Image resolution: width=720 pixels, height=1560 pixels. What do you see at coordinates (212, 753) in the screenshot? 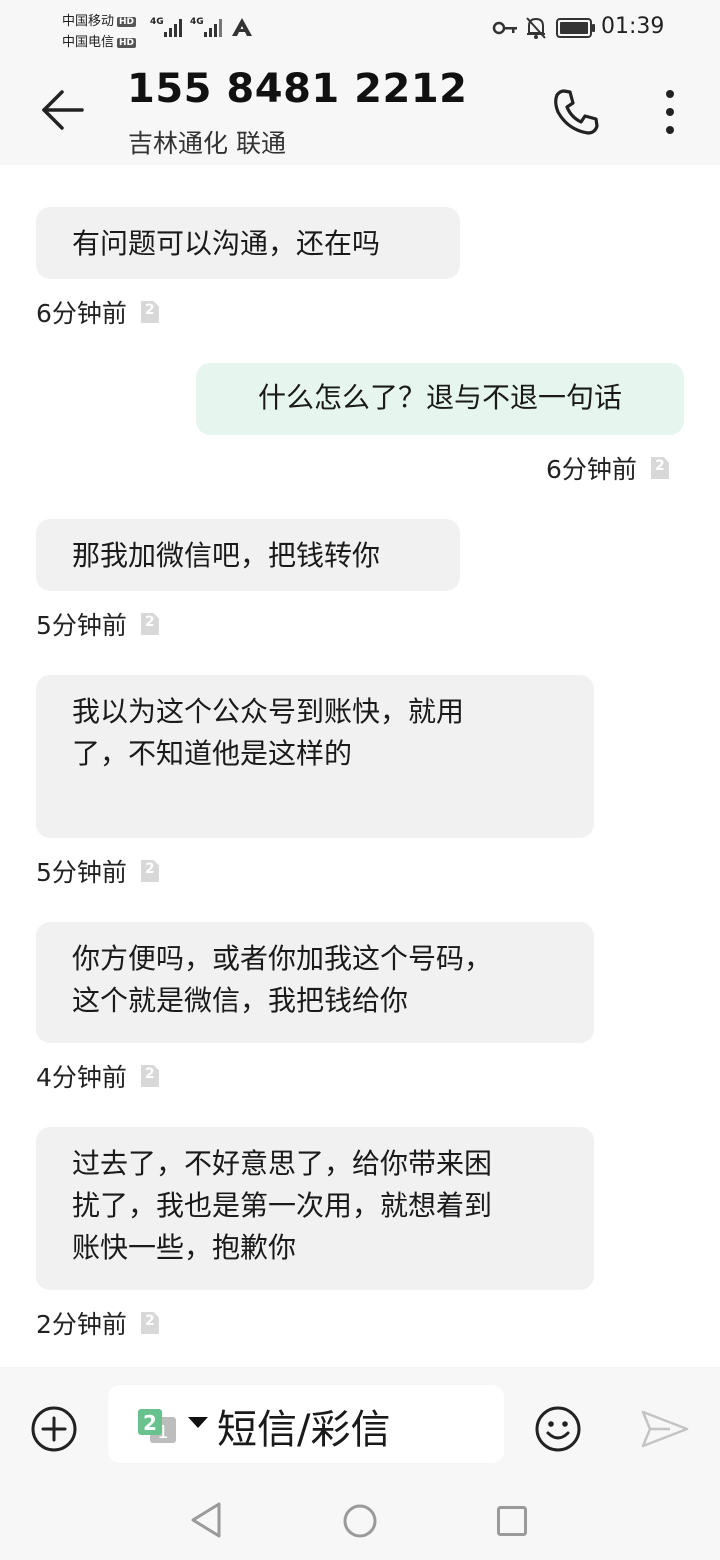
I see `message-text-line: 了，不知道他是这样的` at bounding box center [212, 753].